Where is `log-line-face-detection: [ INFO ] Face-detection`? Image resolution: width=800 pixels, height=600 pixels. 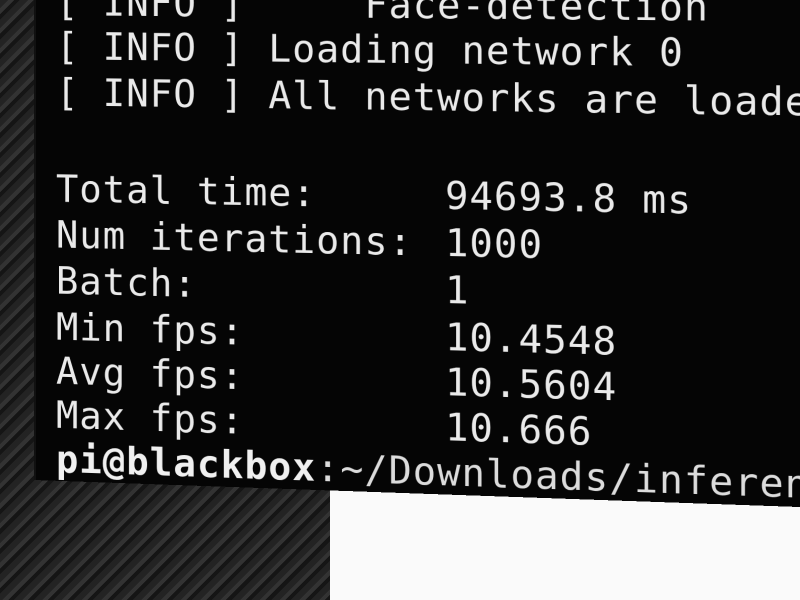 log-line-face-detection: [ INFO ] Face-detection is located at coordinates (382, 15).